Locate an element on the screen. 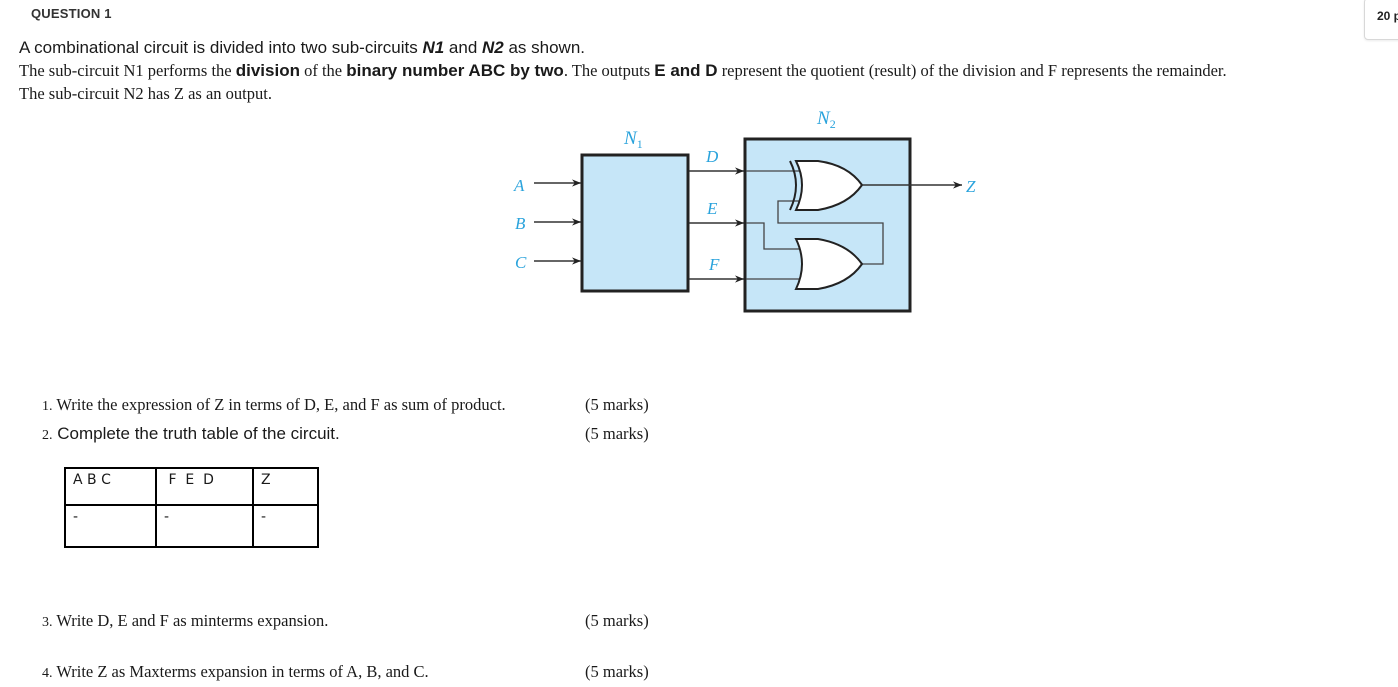 The width and height of the screenshot is (1398, 687). intro-line-3: The sub-circuit N2 has Z as an output. is located at coordinates (145, 93).